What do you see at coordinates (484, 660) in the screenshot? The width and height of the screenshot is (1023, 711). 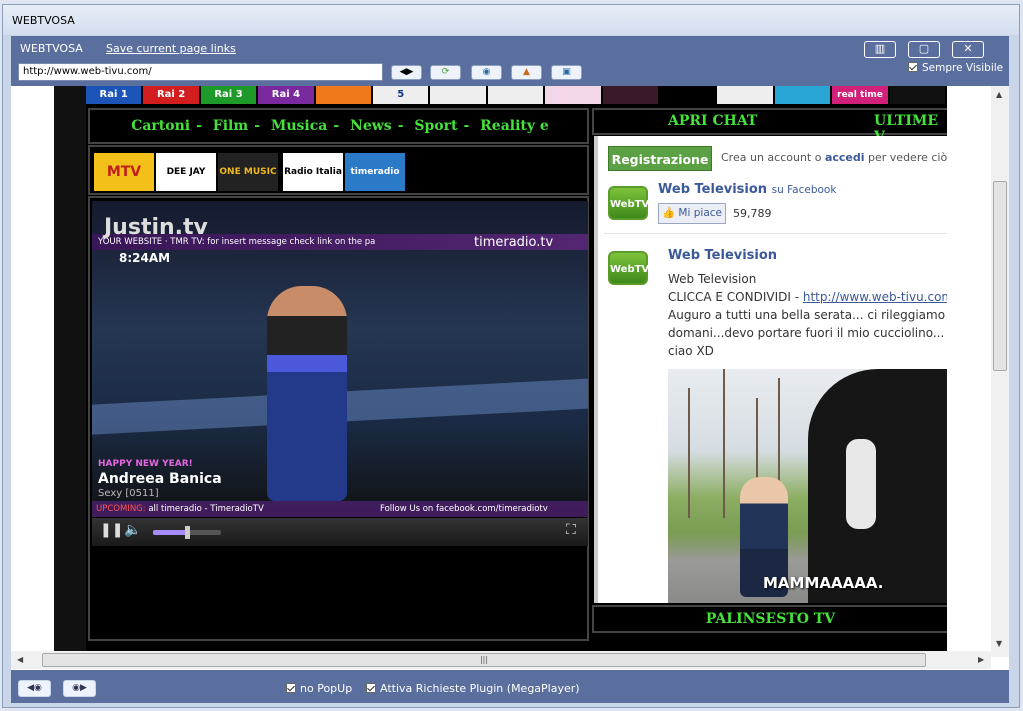 I see `horizontal-scroll-thumb: |||` at bounding box center [484, 660].